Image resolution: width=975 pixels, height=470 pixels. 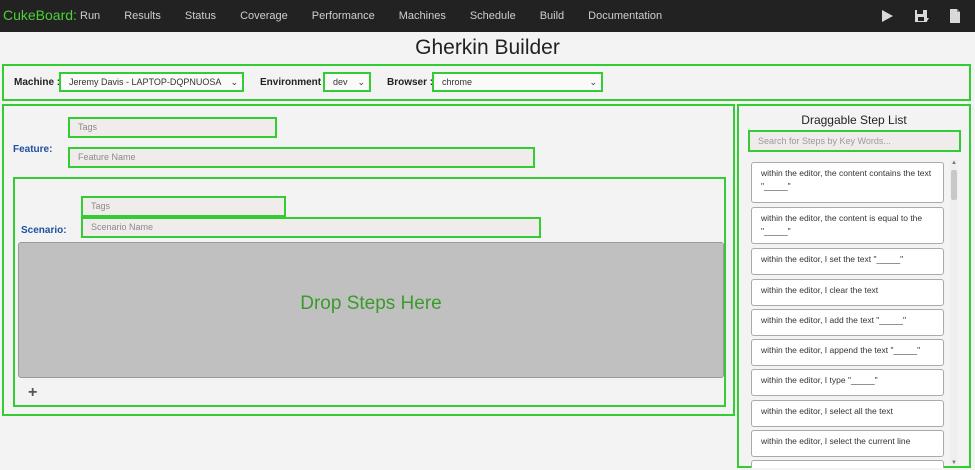 What do you see at coordinates (37, 82) in the screenshot?
I see `machine-label: Machine :` at bounding box center [37, 82].